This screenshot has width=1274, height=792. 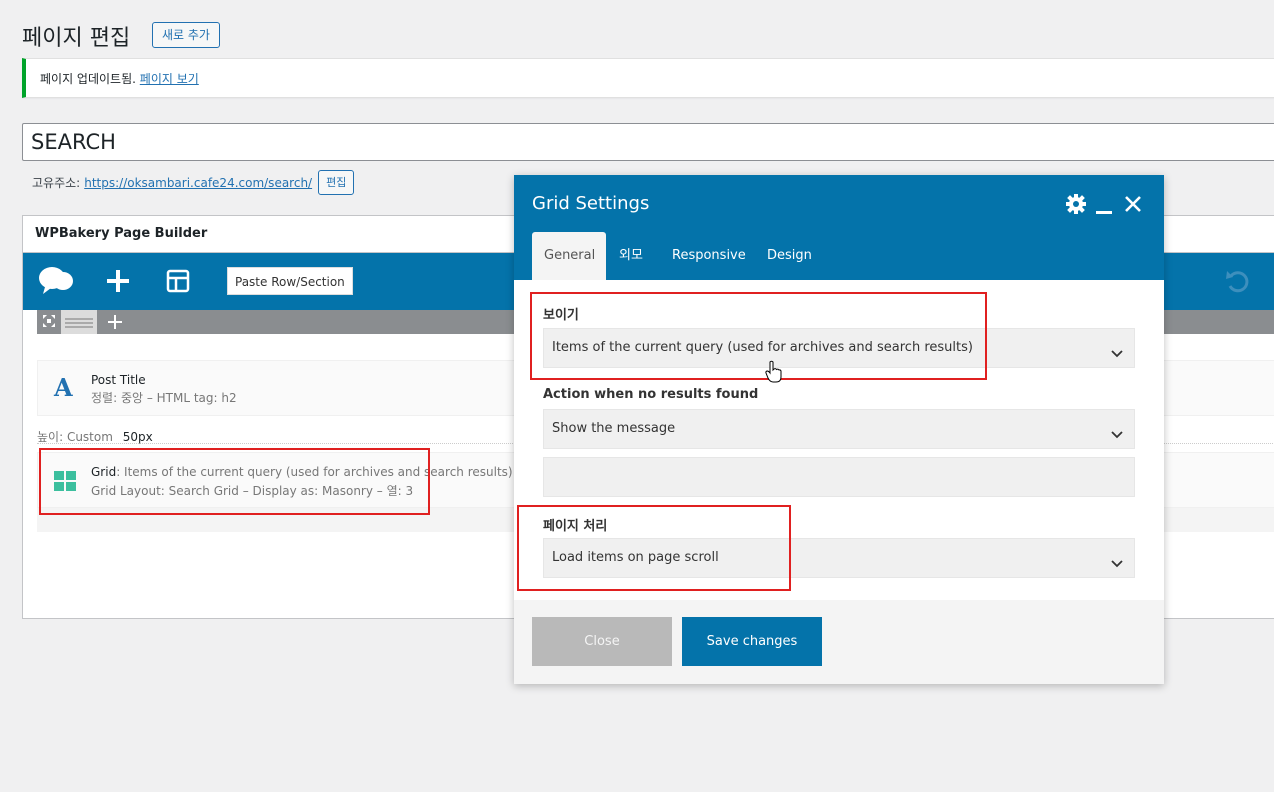 I want to click on no-results-message-field, so click(x=839, y=477).